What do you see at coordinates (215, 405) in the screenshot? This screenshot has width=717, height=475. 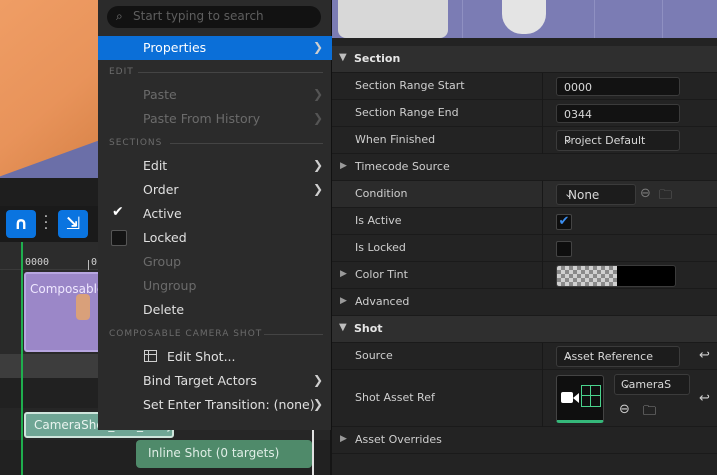 I see `menu-item-enter-transition: Set Enter Transition: (none) ❯` at bounding box center [215, 405].